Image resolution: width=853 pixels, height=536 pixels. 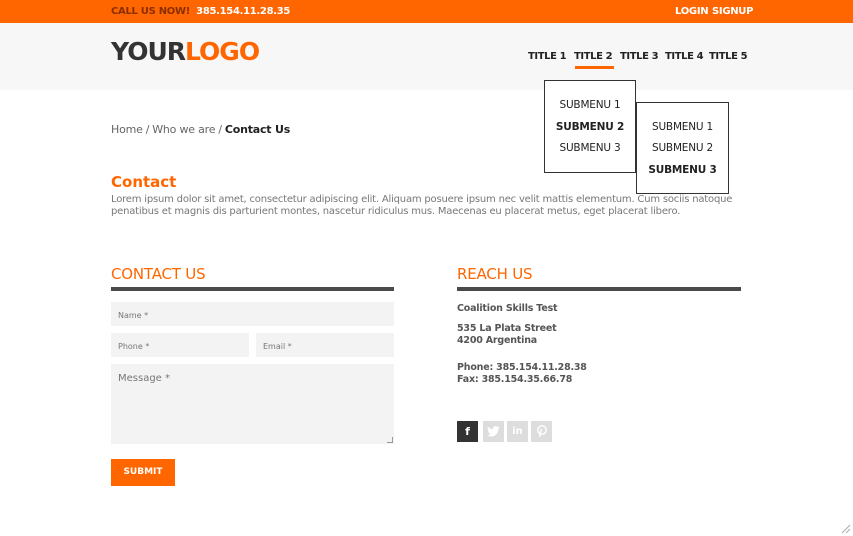 What do you see at coordinates (507, 328) in the screenshot?
I see `address-line-1: 535 La Plata Street` at bounding box center [507, 328].